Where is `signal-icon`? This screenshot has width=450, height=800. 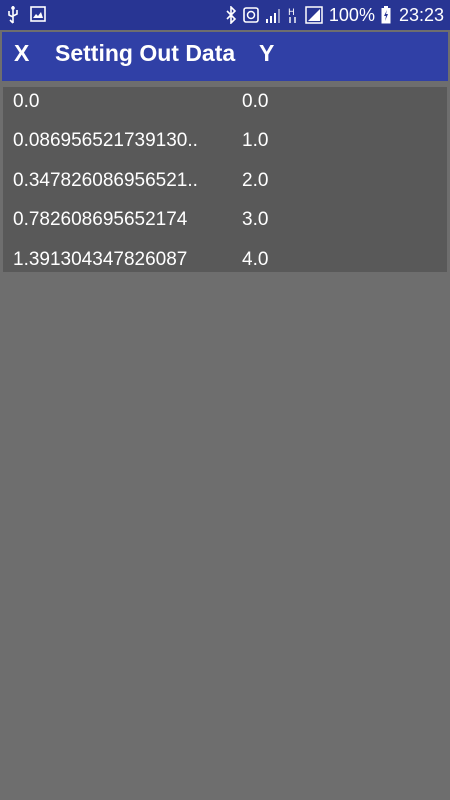
signal-icon is located at coordinates (273, 15).